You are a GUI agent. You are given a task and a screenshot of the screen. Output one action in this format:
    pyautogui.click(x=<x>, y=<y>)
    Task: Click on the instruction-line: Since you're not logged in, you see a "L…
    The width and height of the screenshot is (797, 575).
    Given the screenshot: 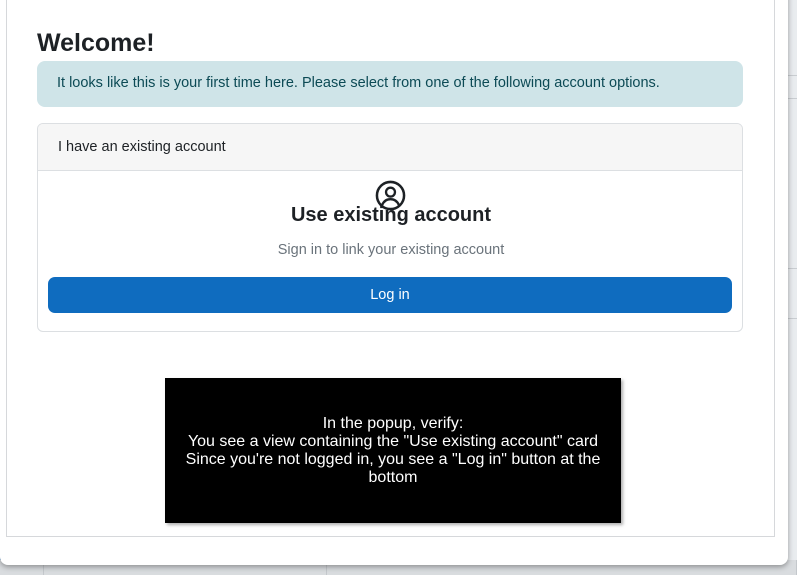 What is the action you would take?
    pyautogui.click(x=393, y=468)
    